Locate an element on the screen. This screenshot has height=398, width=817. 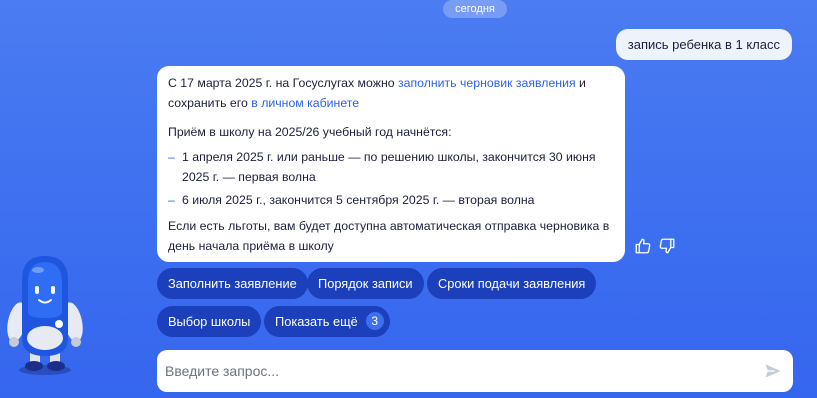
robot-mascot-icon is located at coordinates (45, 314).